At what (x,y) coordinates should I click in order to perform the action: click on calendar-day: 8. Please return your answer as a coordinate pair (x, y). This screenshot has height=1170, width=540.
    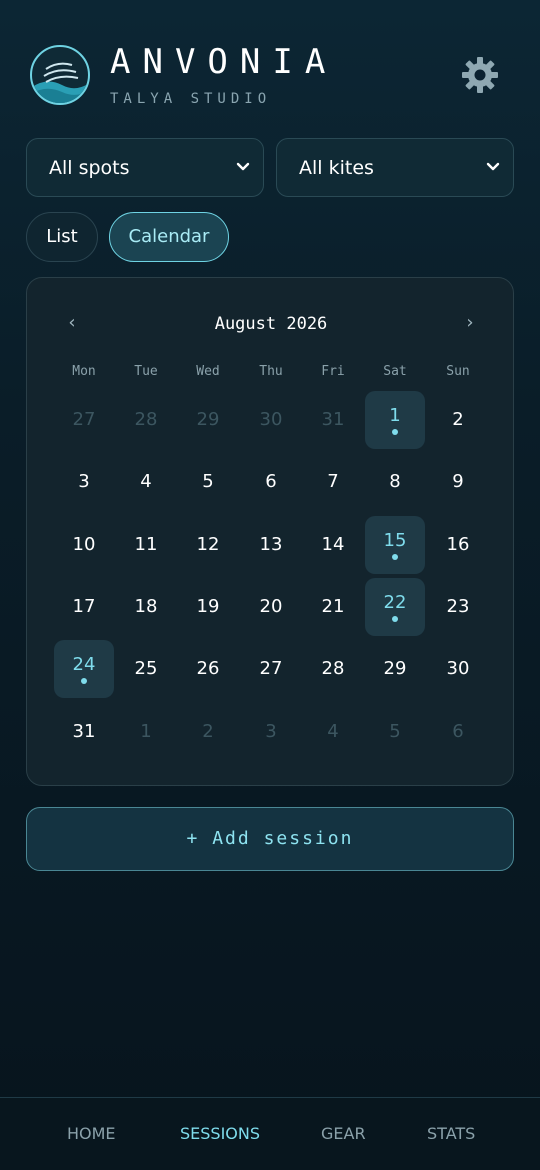
    Looking at the image, I should click on (395, 482).